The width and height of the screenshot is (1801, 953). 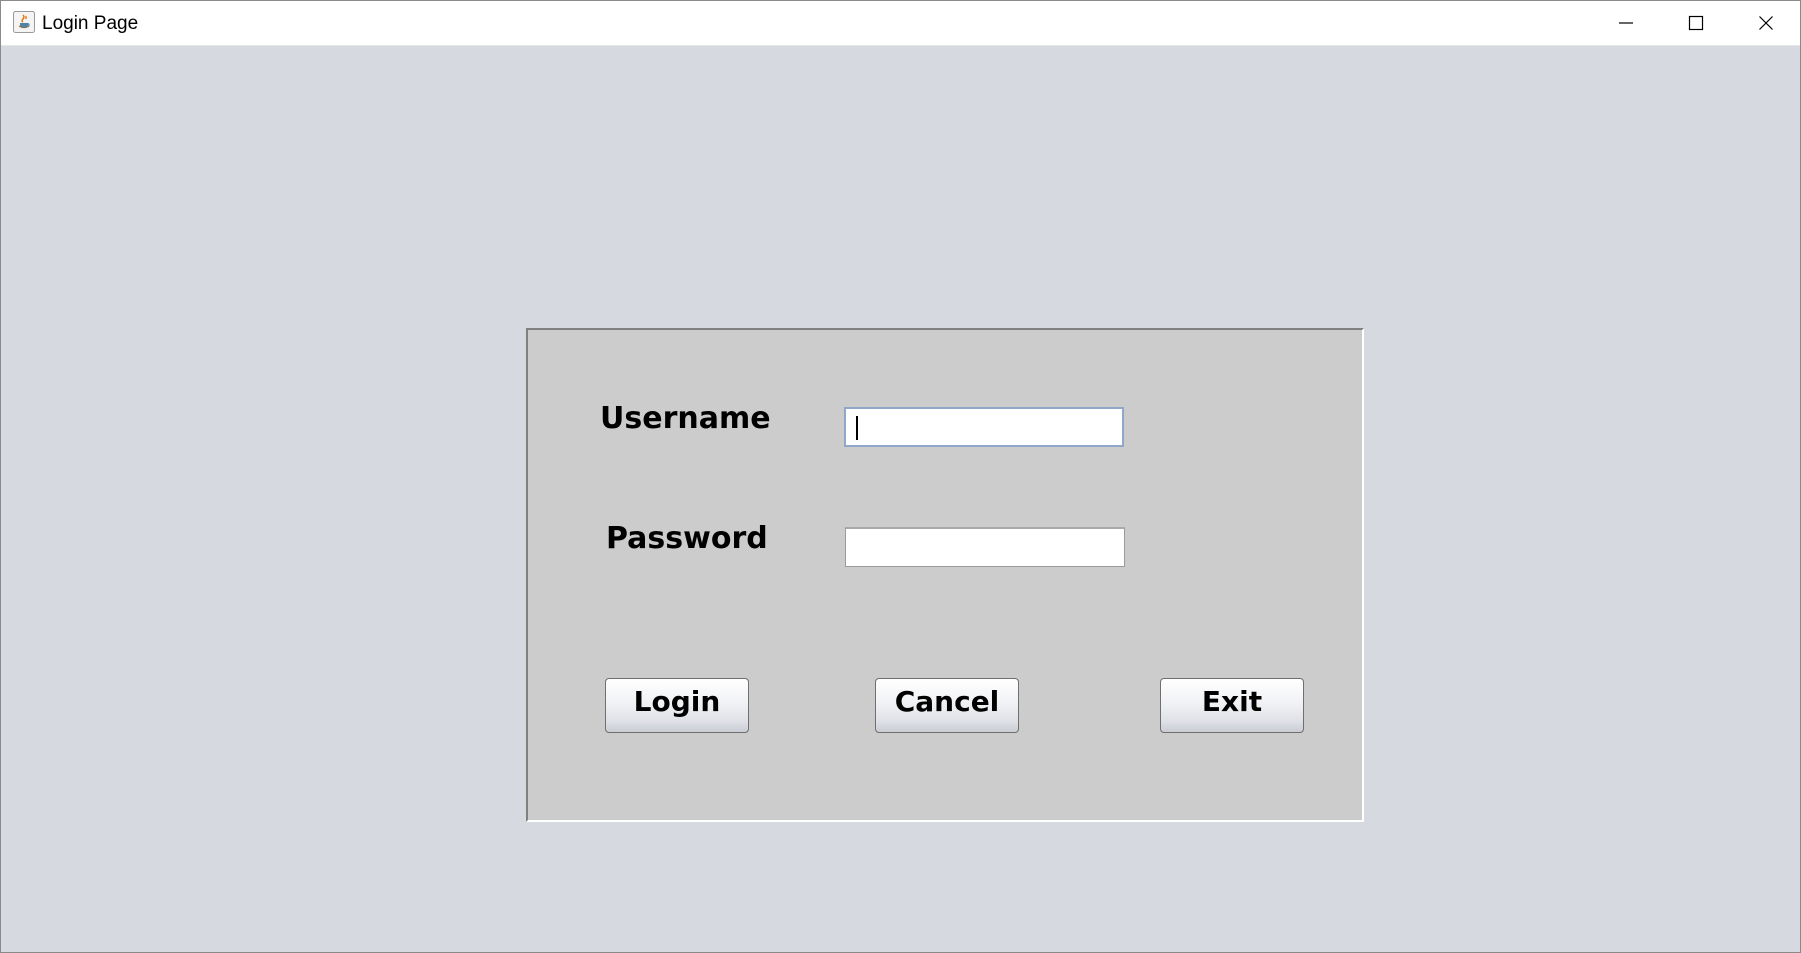 What do you see at coordinates (1232, 705) in the screenshot?
I see `exit-button: Exit` at bounding box center [1232, 705].